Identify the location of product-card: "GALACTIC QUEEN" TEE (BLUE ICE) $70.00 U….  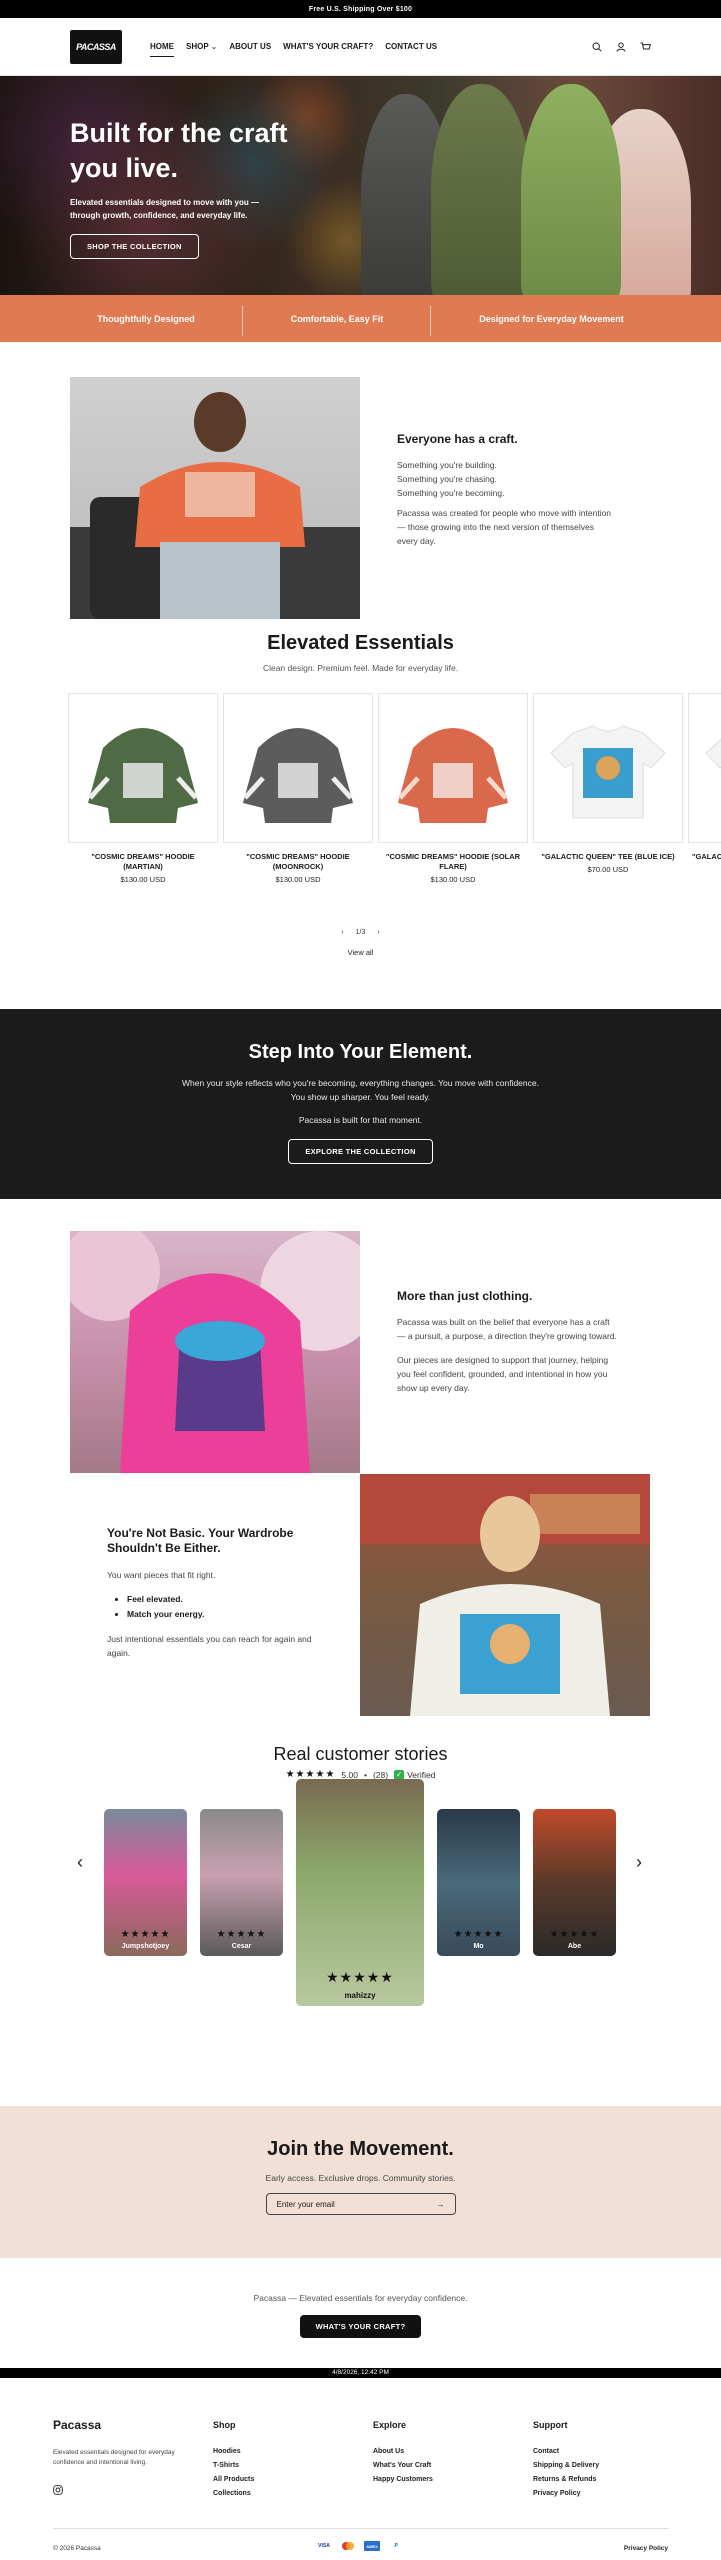
(608, 788).